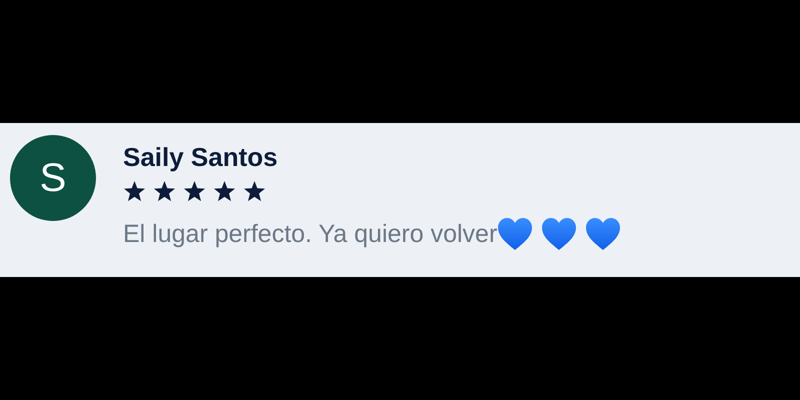  What do you see at coordinates (53, 178) in the screenshot?
I see `avatar: S` at bounding box center [53, 178].